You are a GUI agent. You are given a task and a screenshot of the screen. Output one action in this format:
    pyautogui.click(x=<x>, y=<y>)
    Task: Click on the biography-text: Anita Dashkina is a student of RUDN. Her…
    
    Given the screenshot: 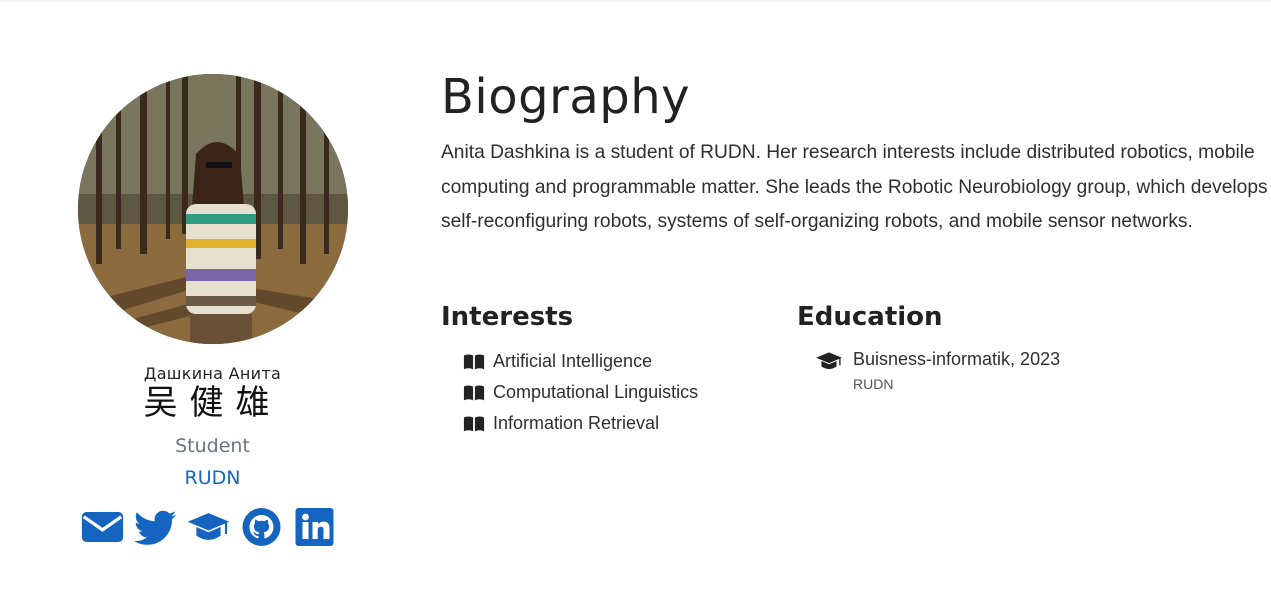 What is the action you would take?
    pyautogui.click(x=854, y=187)
    